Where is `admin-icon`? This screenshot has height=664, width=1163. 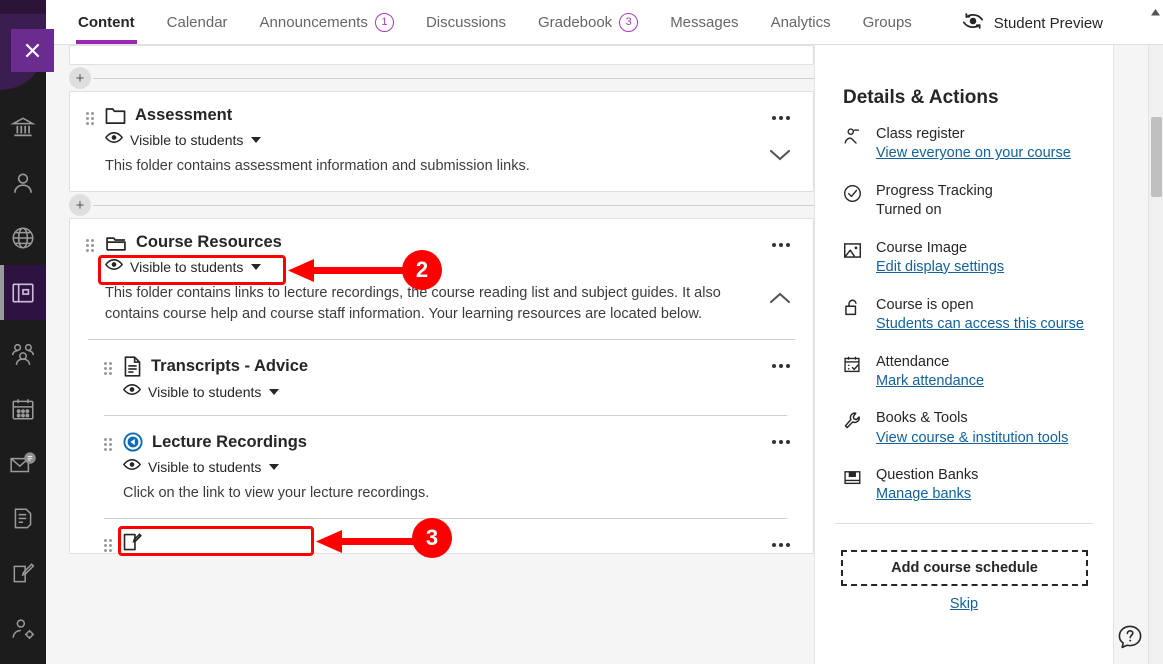 admin-icon is located at coordinates (23, 629).